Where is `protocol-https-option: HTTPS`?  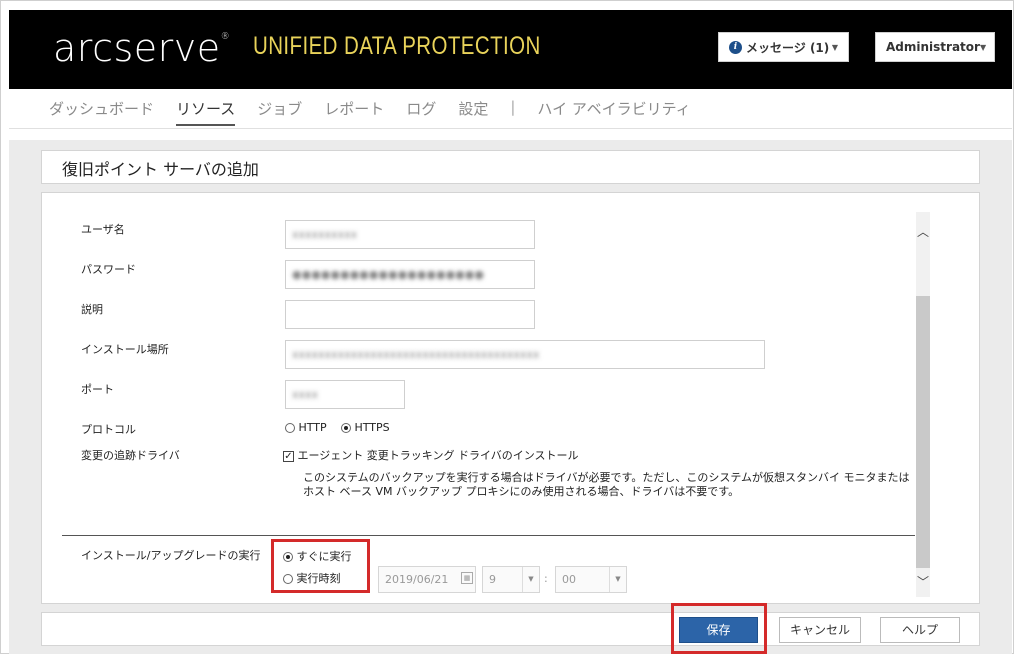 protocol-https-option: HTTPS is located at coordinates (365, 427).